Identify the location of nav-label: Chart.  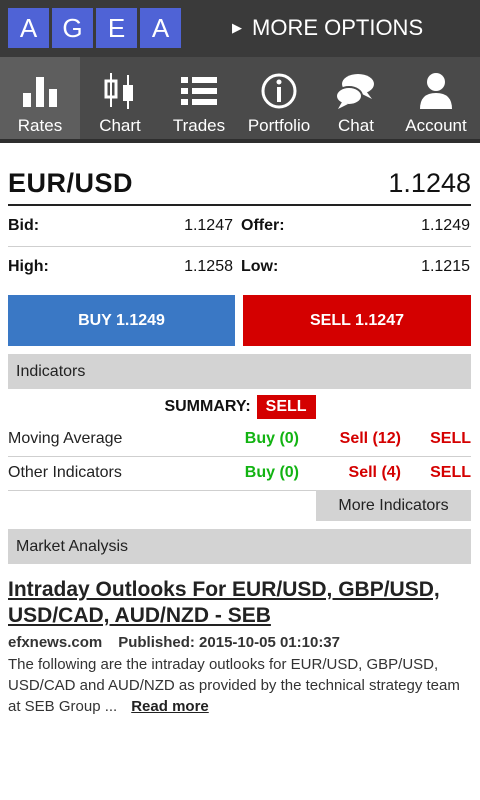
(120, 125).